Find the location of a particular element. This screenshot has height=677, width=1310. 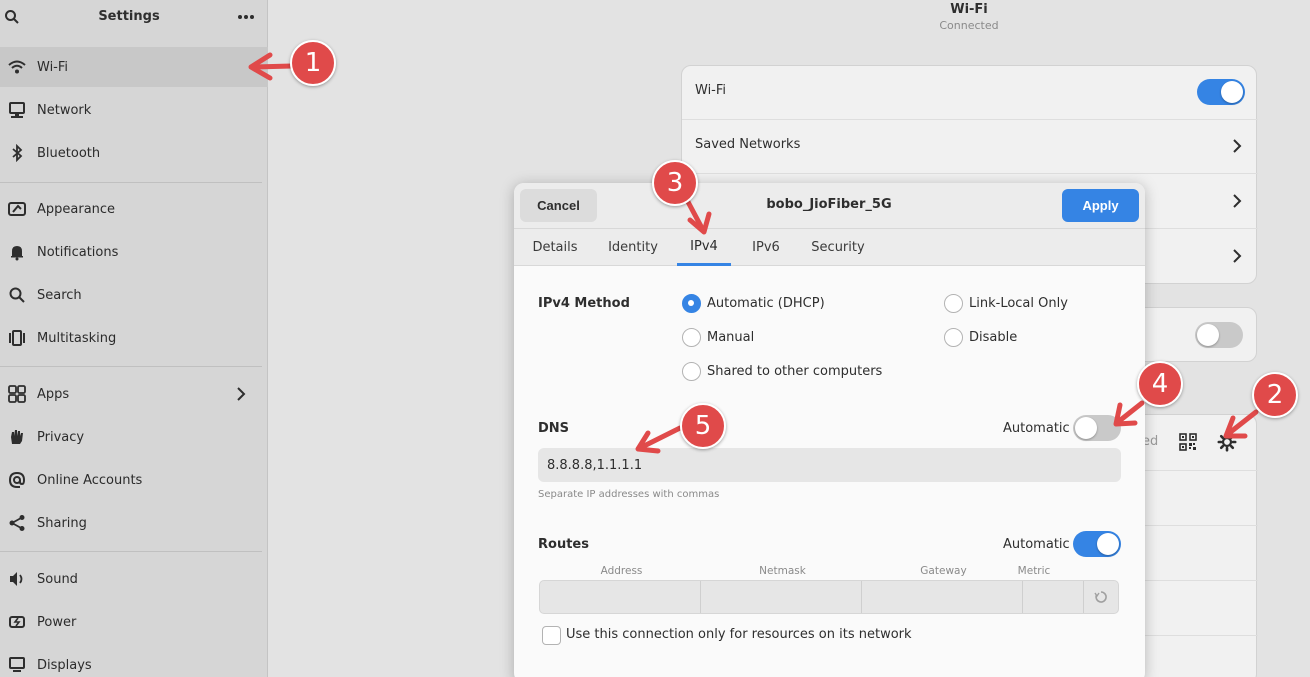

tab-details: Details is located at coordinates (555, 247).